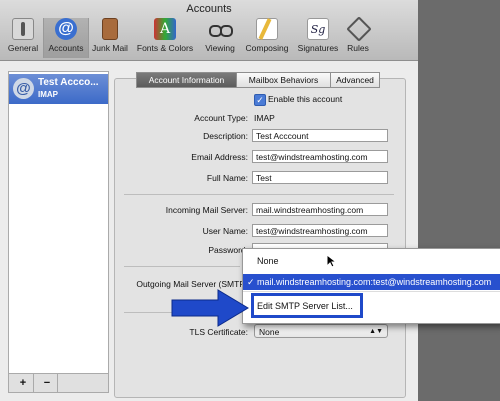  Describe the element at coordinates (376, 331) in the screenshot. I see `up-down-arrows-icon: ▲▼` at that location.